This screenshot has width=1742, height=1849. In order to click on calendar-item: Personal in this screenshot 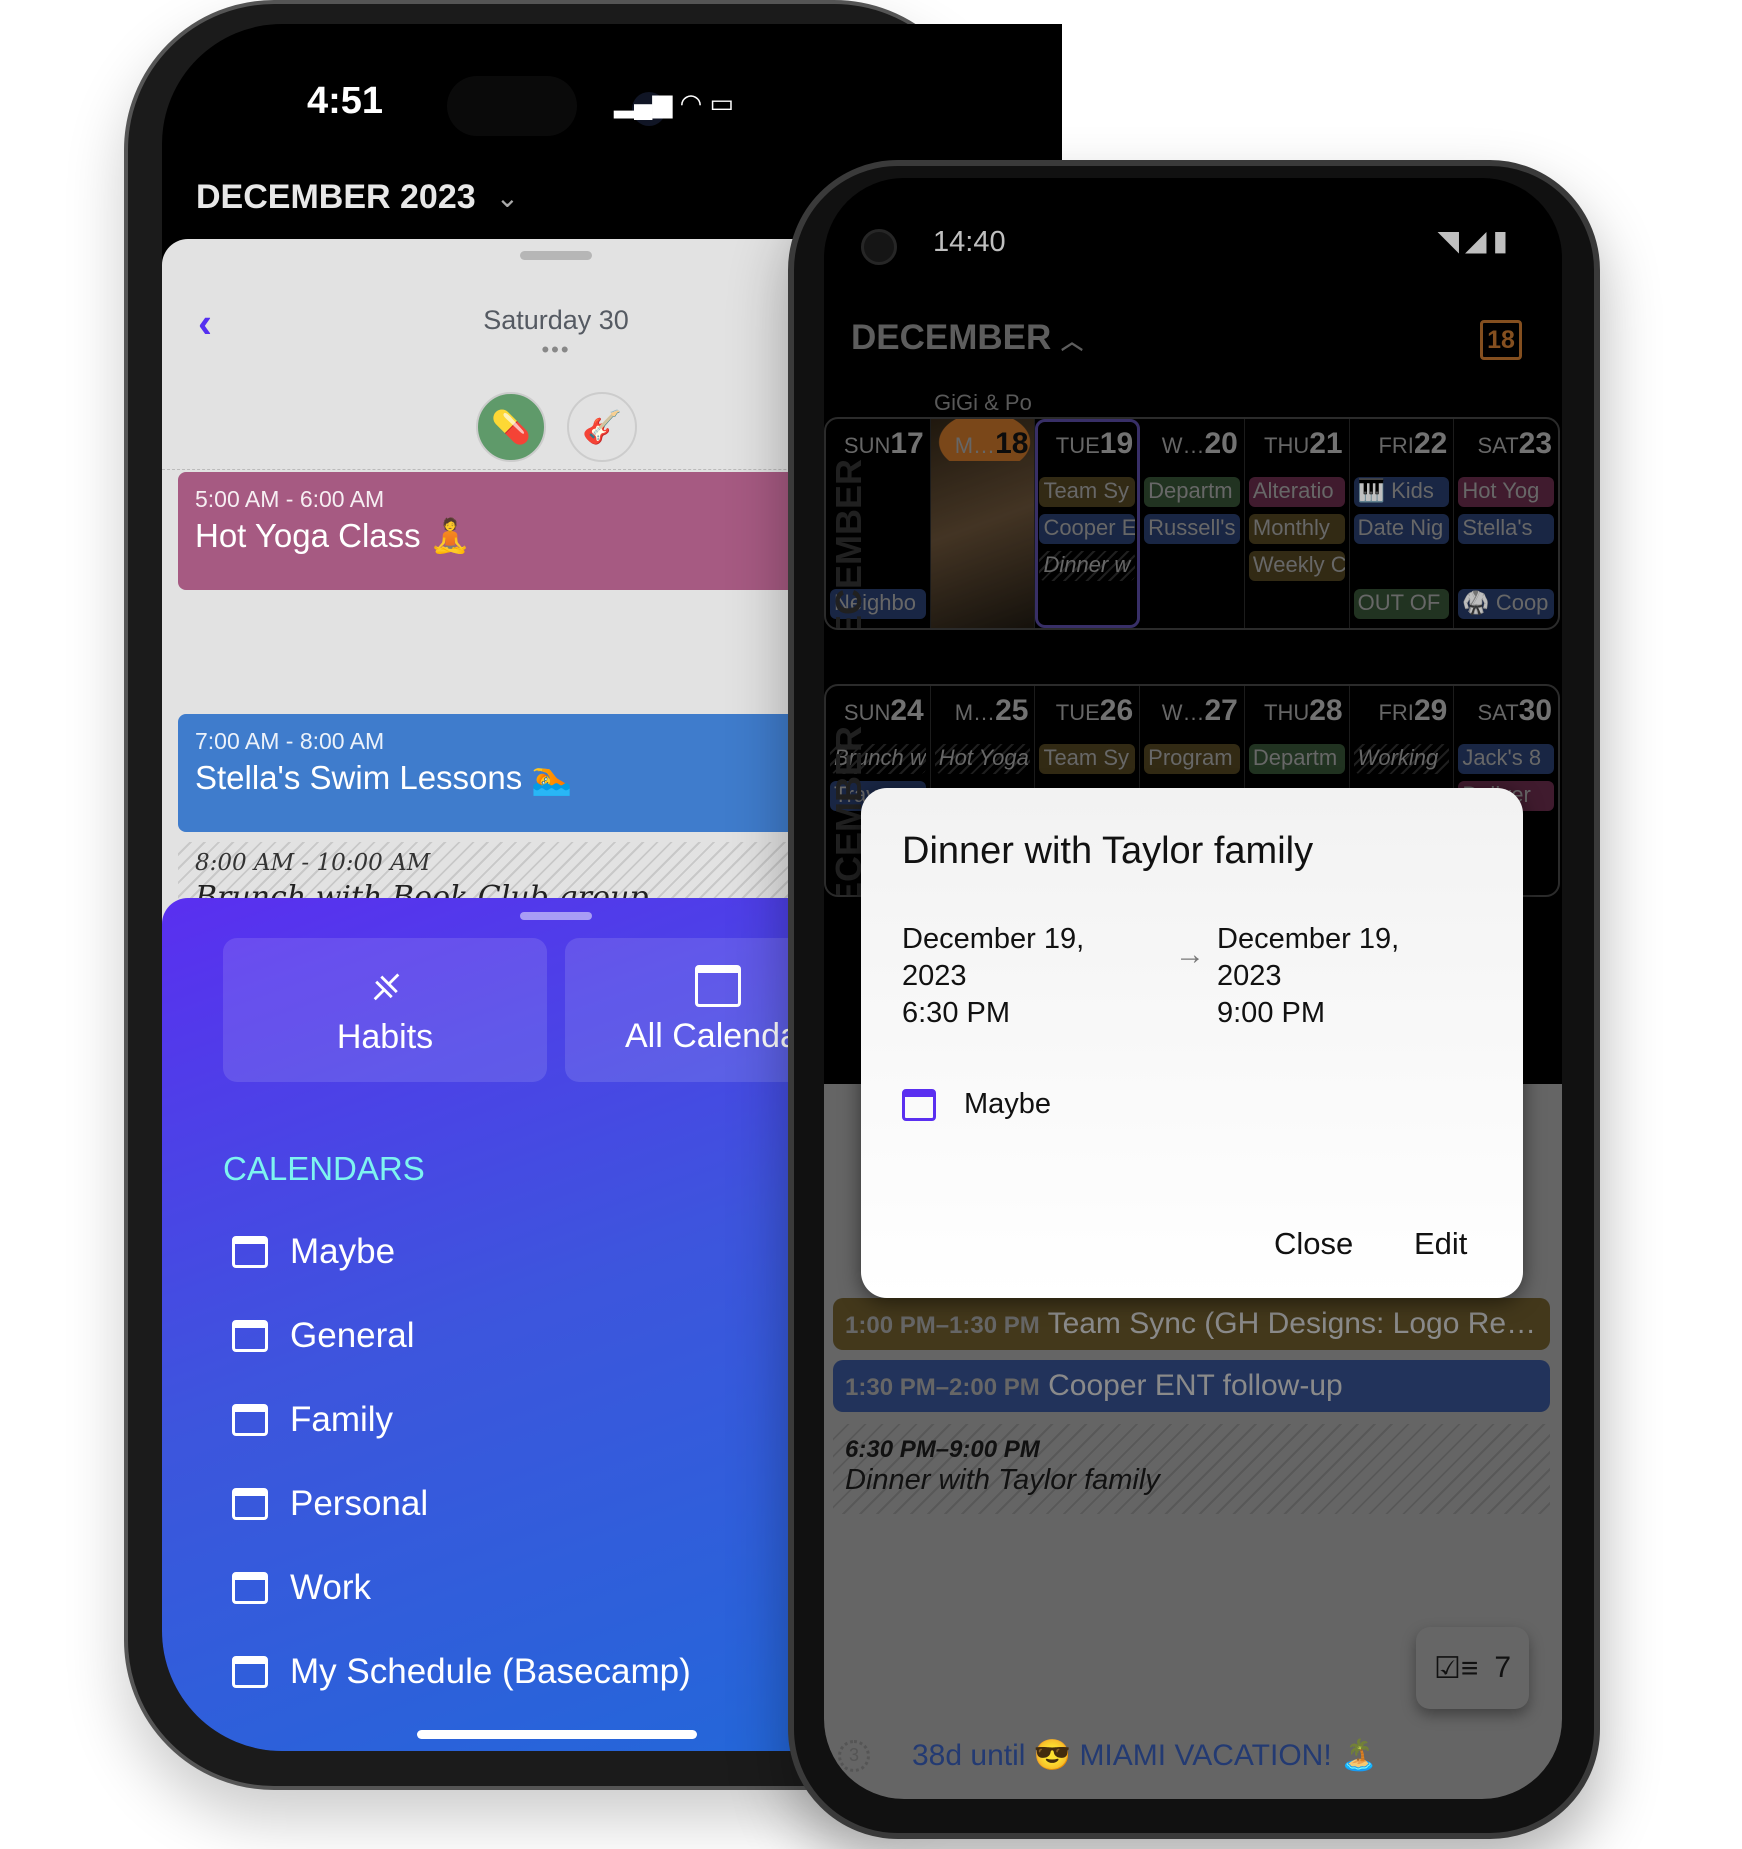, I will do `click(330, 1504)`.